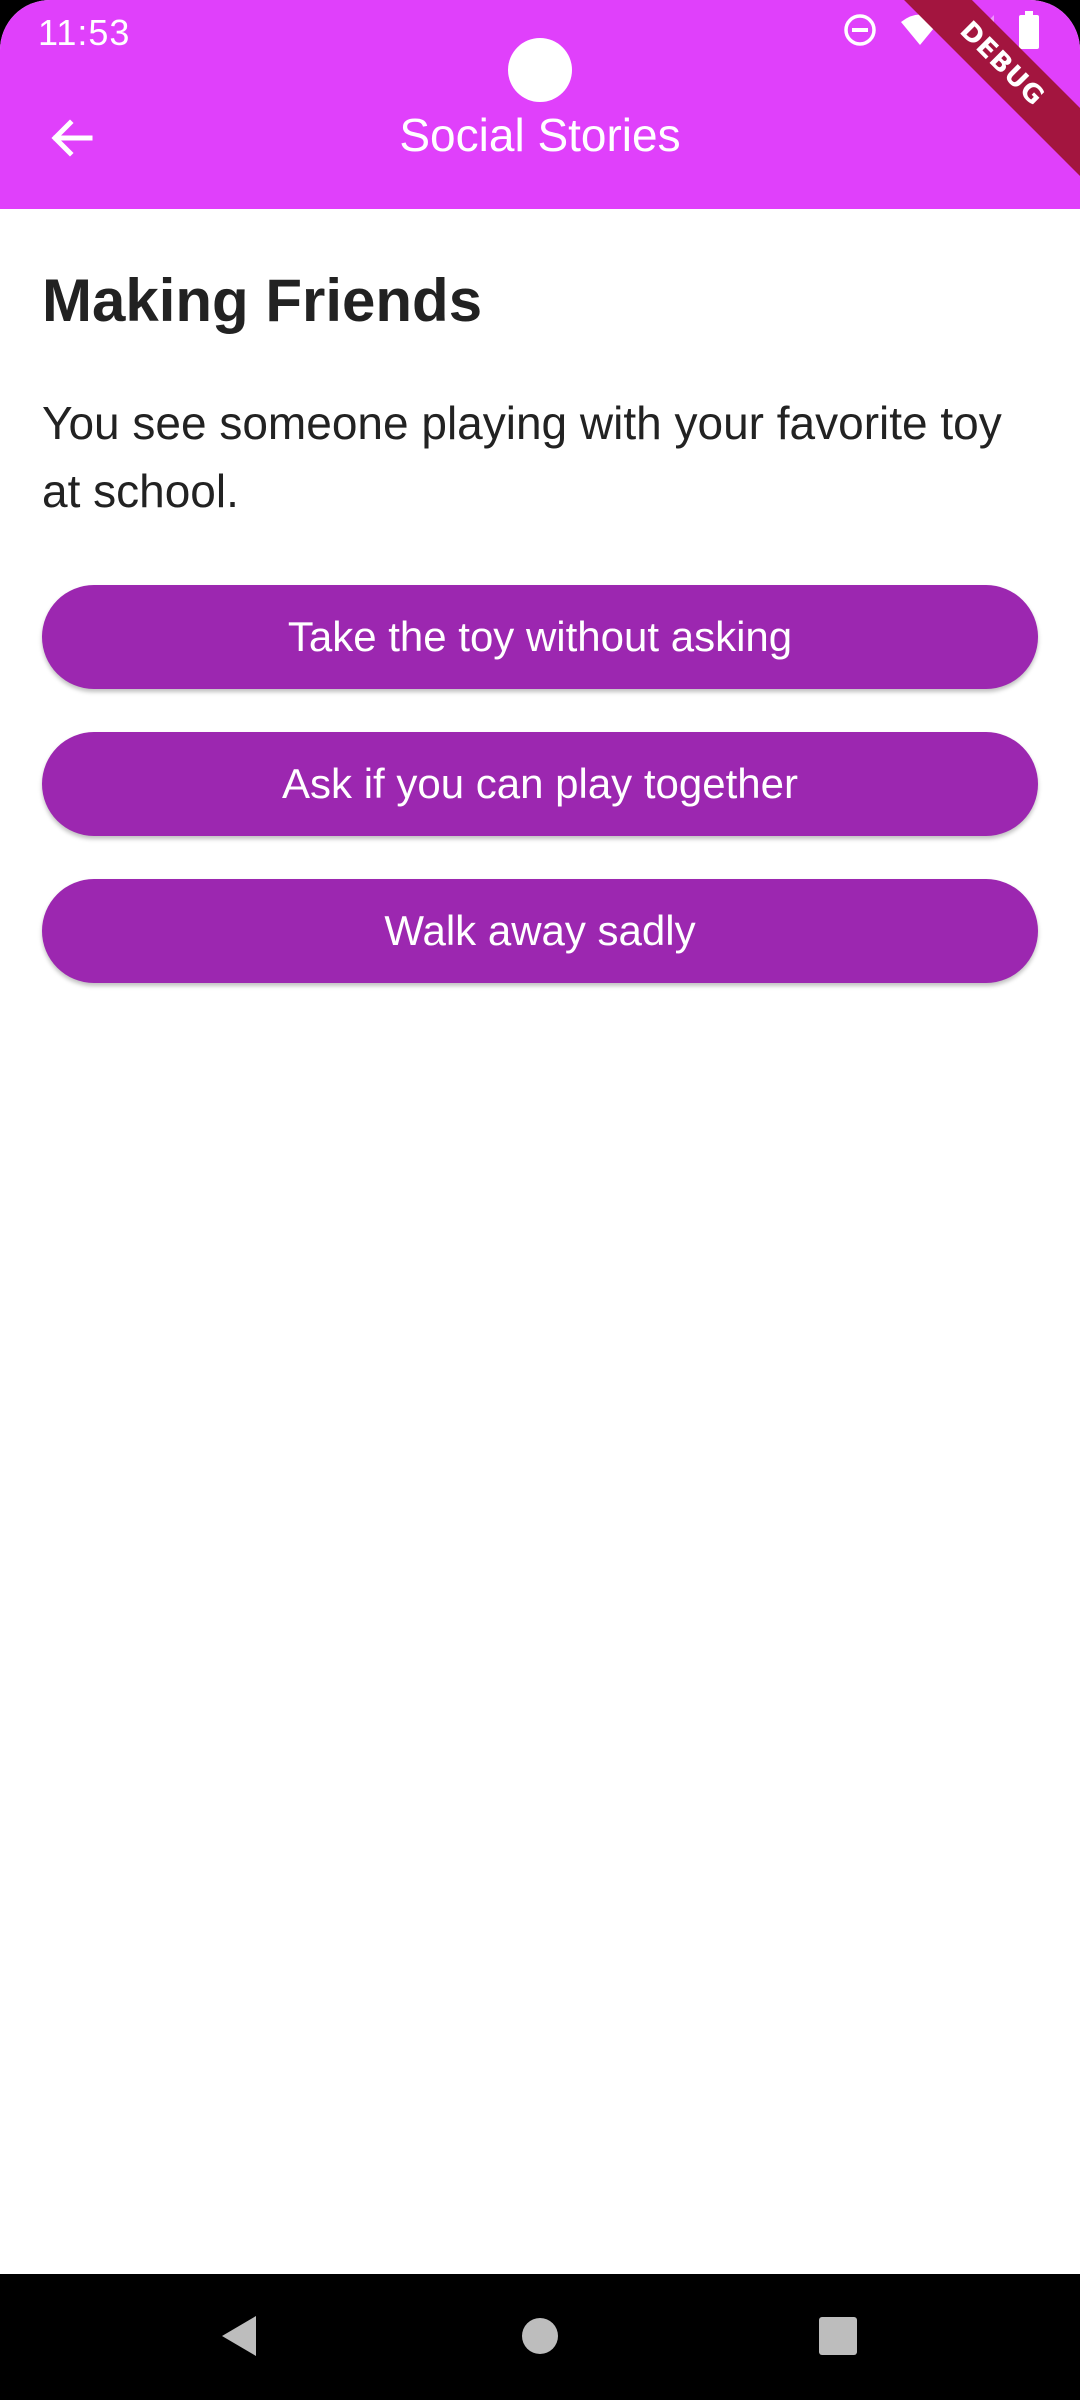 This screenshot has height=2400, width=1080. What do you see at coordinates (860, 32) in the screenshot?
I see `do-not-disturb-icon` at bounding box center [860, 32].